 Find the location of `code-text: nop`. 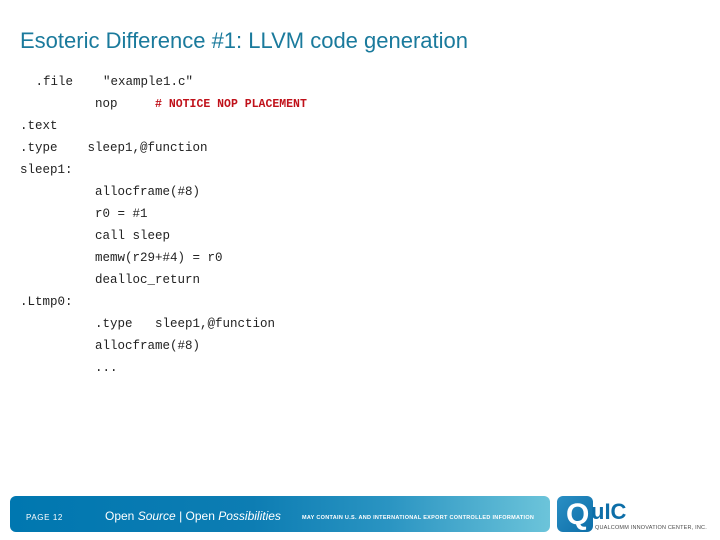

code-text: nop is located at coordinates (88, 104).